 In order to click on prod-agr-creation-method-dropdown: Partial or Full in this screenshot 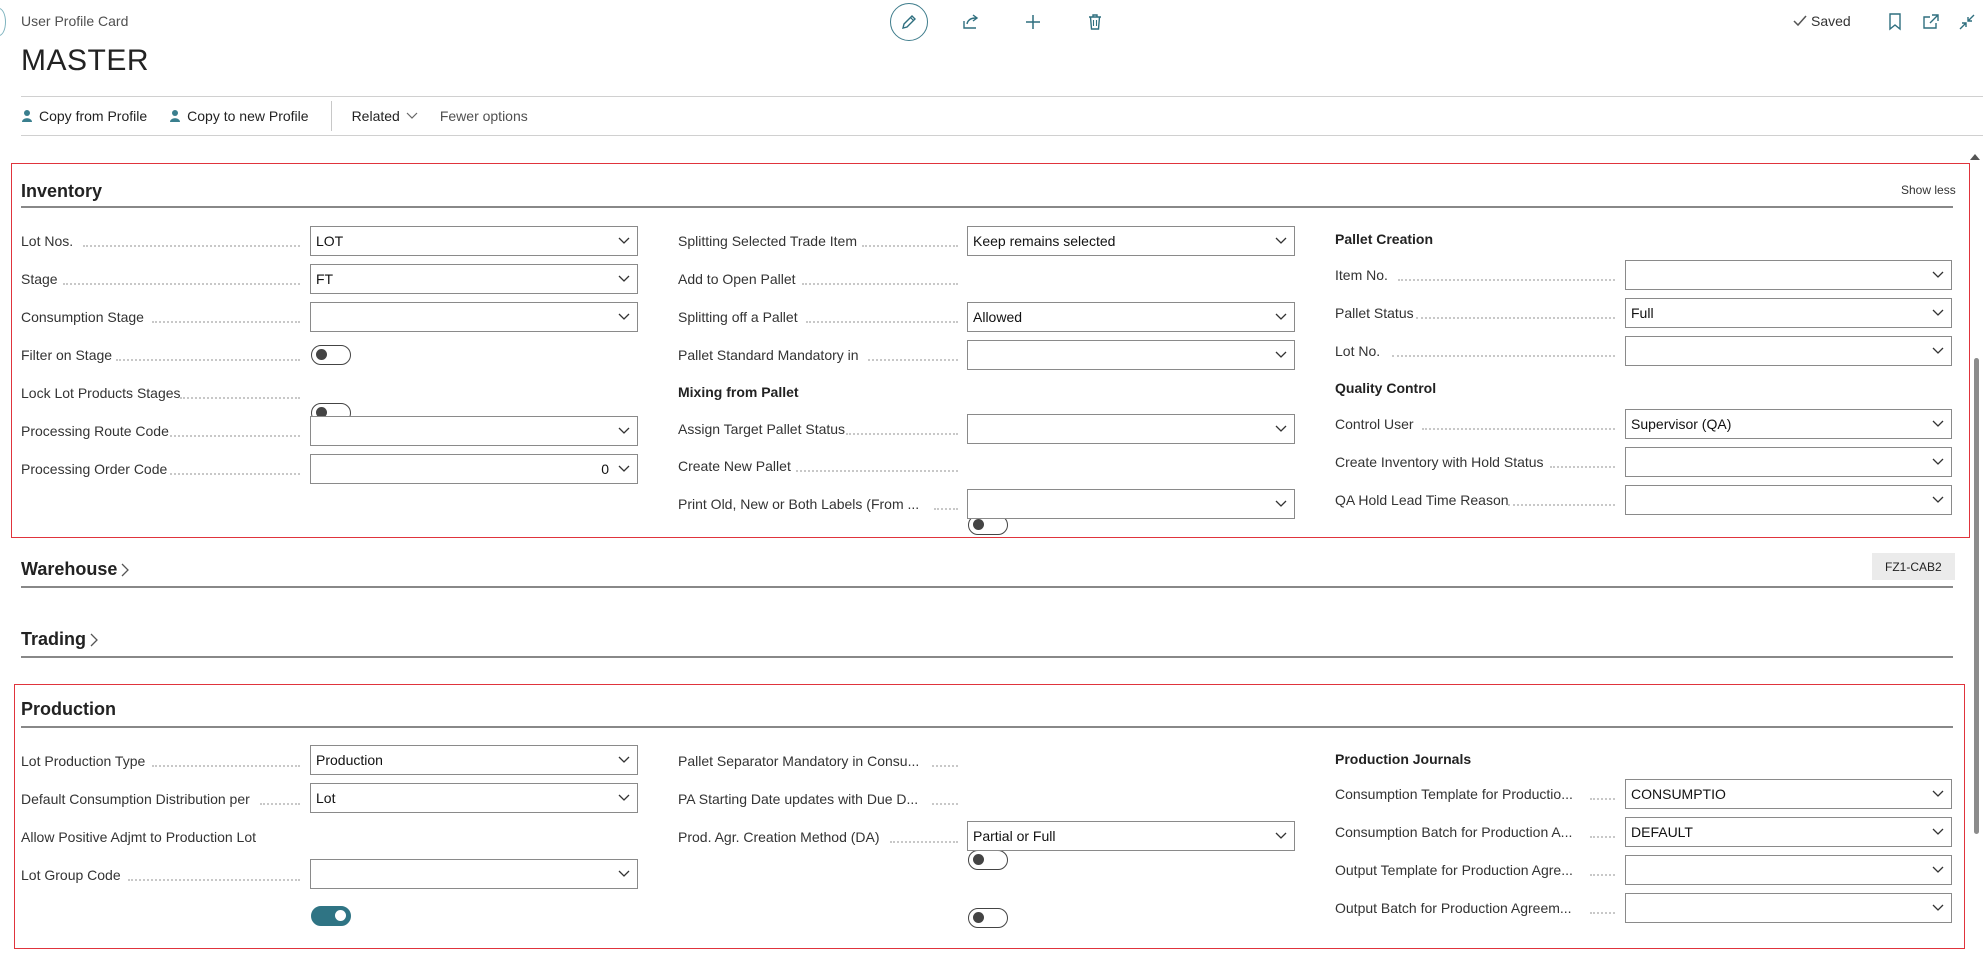, I will do `click(1131, 836)`.